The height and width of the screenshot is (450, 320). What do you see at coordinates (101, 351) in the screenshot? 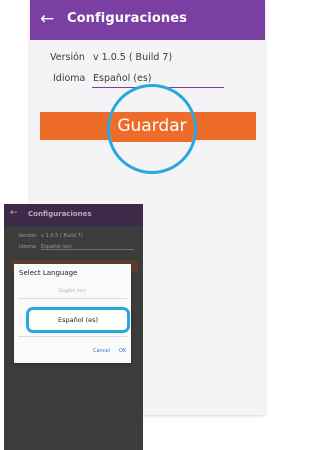
I see `cancel-button: Cancel` at bounding box center [101, 351].